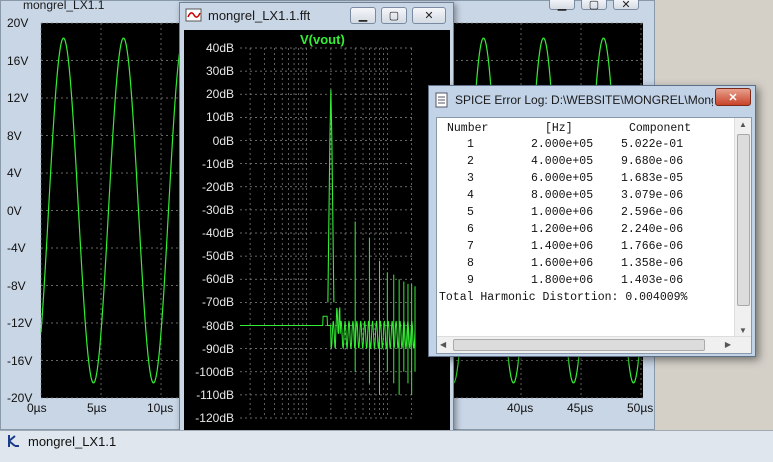 Image resolution: width=773 pixels, height=462 pixels. What do you see at coordinates (470, 161) in the screenshot?
I see `log-cell: 2` at bounding box center [470, 161].